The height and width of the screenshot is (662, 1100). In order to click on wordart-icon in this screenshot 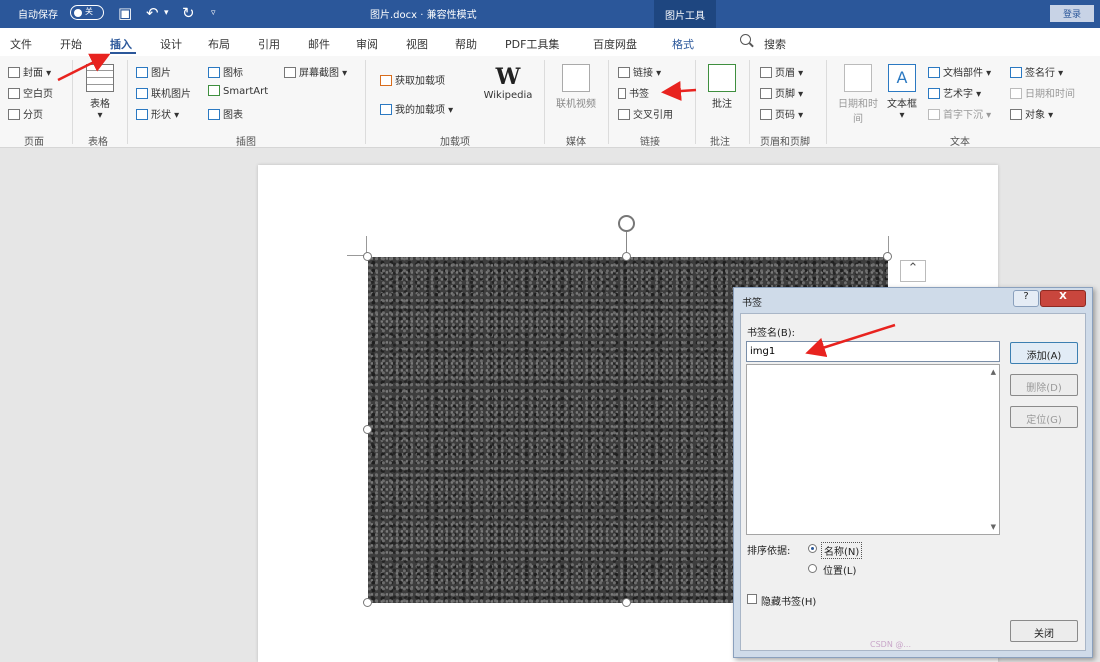, I will do `click(934, 93)`.